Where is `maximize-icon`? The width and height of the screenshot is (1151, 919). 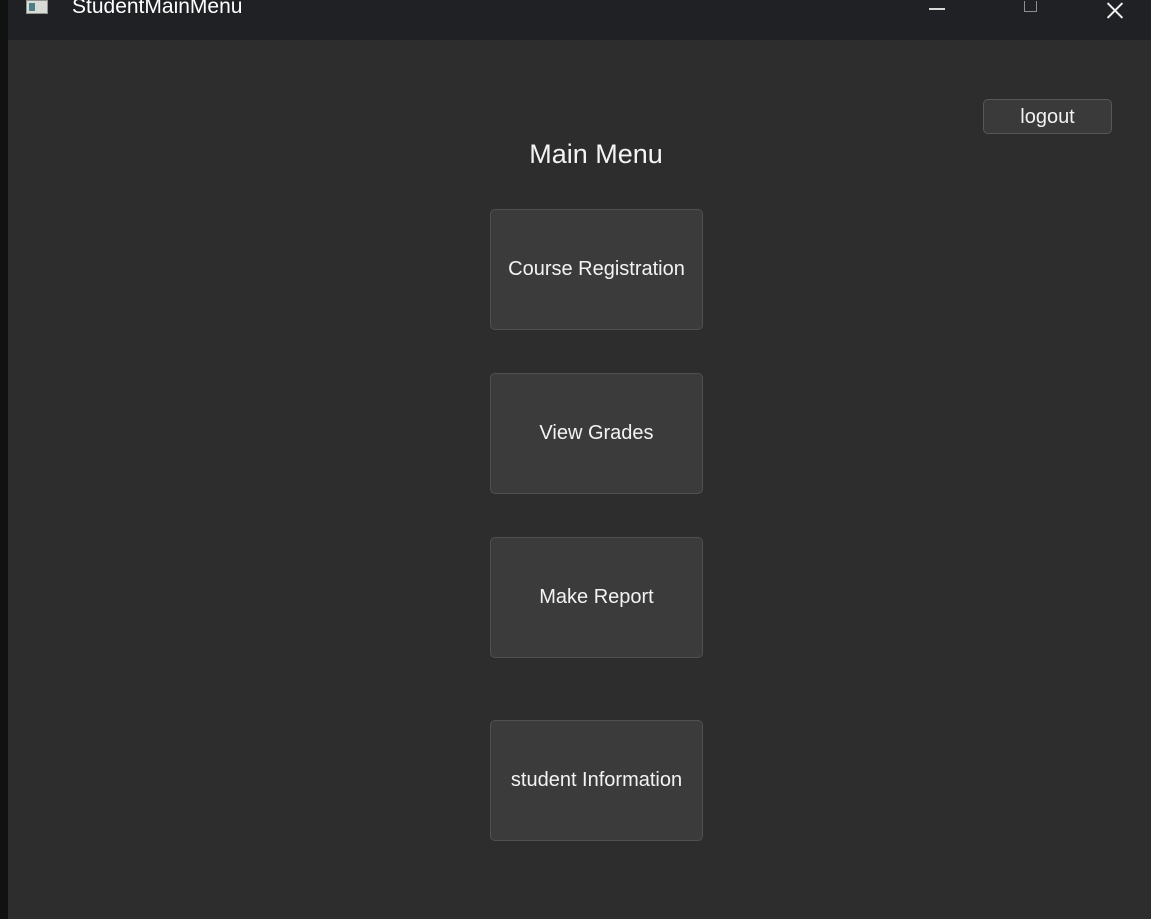 maximize-icon is located at coordinates (1030, 6).